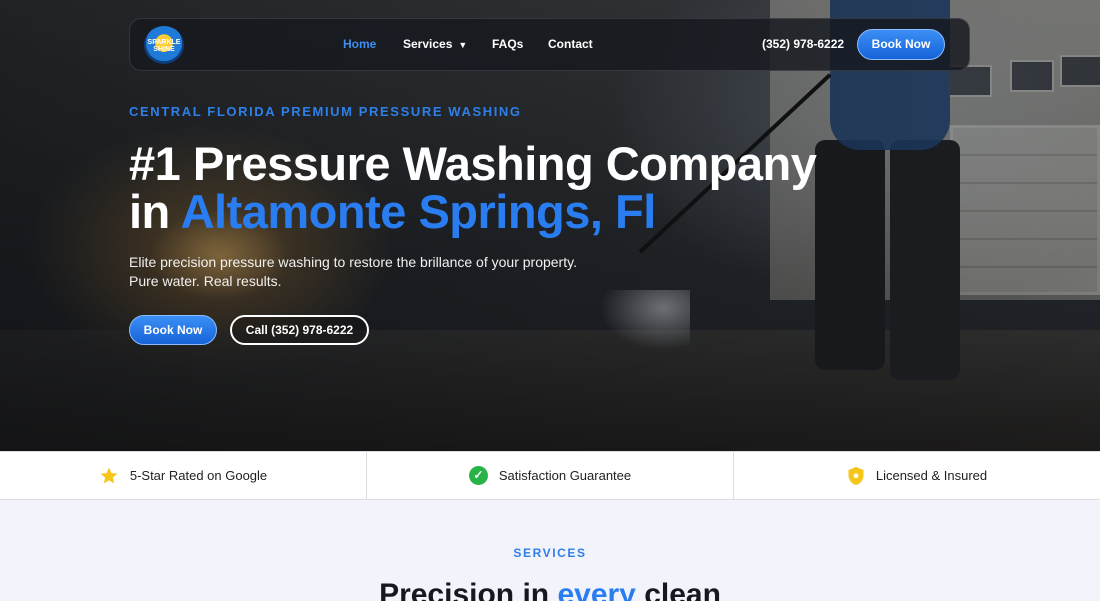 The width and height of the screenshot is (1100, 601). I want to click on hero-eyebrow: CENTRAL FLORIDA PREMIUM PRESSURE WASHING, so click(325, 111).